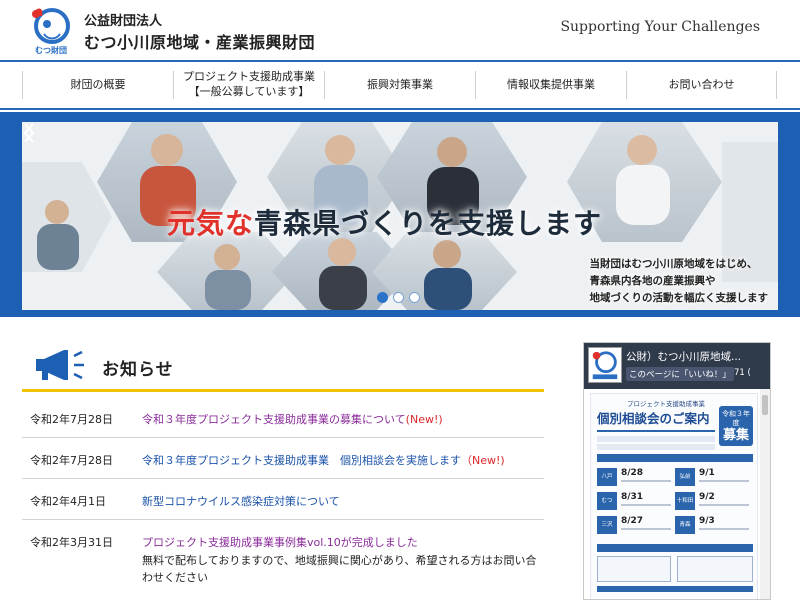  What do you see at coordinates (675, 548) in the screenshot?
I see `flyer-section-header` at bounding box center [675, 548].